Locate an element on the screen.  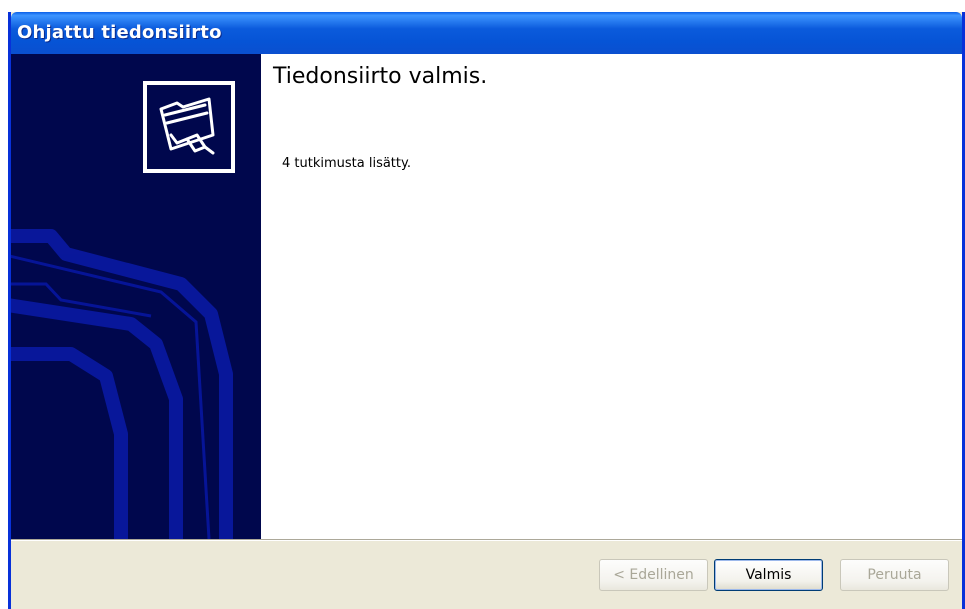
wizard-logo is located at coordinates (189, 127).